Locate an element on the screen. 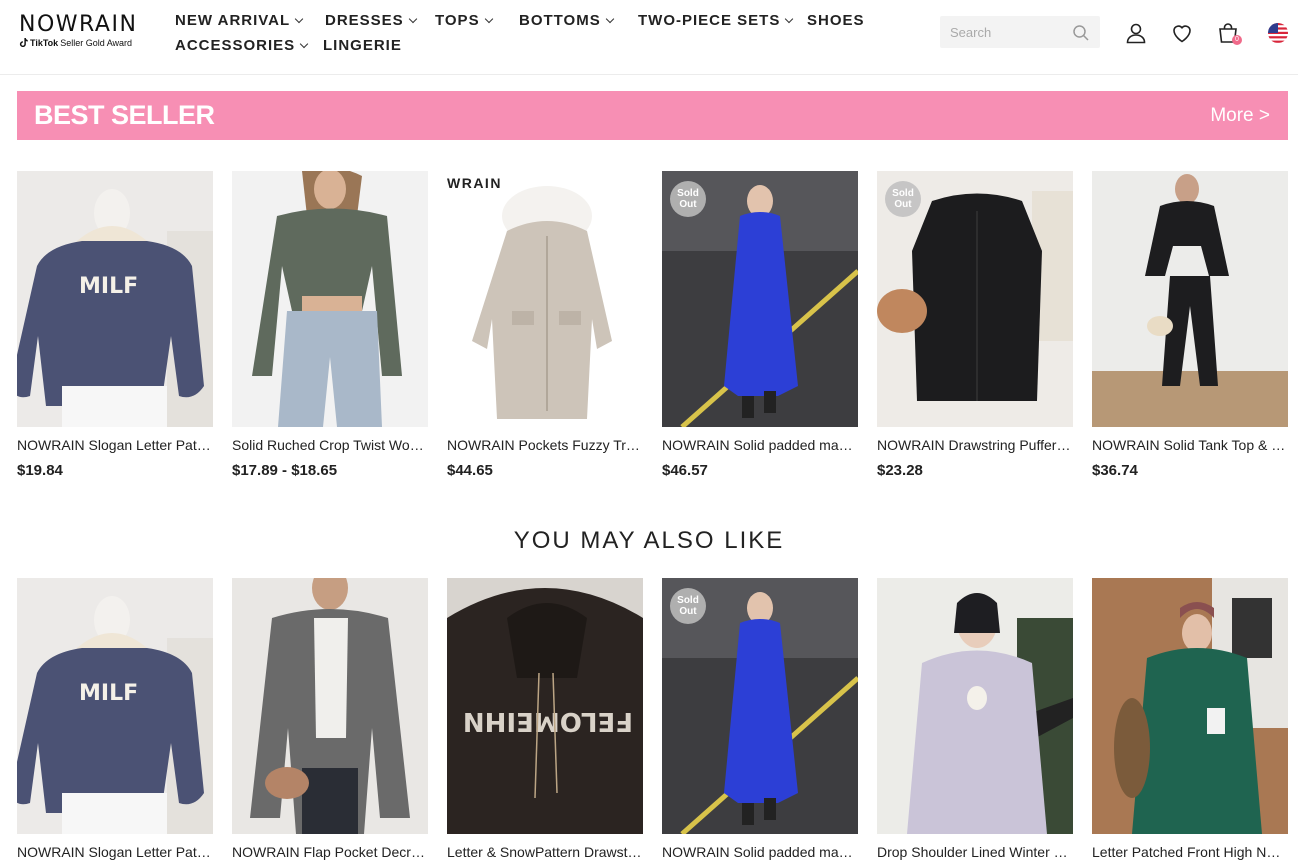 This screenshot has height=866, width=1298. nav-lingerie: LINGERIE is located at coordinates (362, 45).